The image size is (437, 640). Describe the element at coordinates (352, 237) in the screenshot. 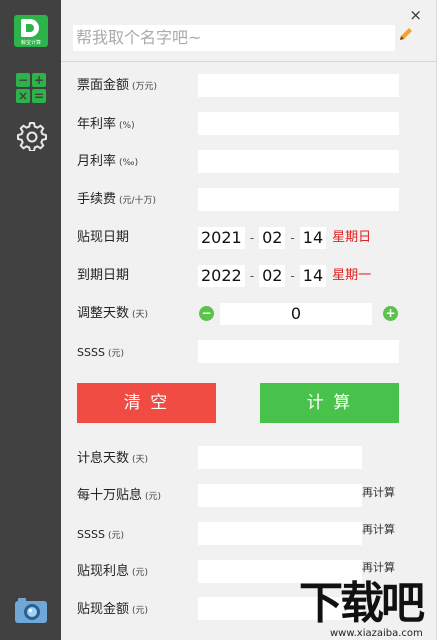

I see `discount-weekday: 星期日` at that location.